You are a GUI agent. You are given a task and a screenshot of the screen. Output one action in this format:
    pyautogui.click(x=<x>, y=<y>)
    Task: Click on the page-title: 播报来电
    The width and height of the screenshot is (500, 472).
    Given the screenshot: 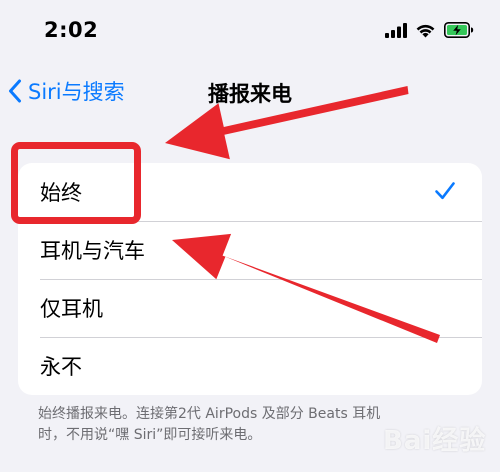 What is the action you would take?
    pyautogui.click(x=250, y=94)
    